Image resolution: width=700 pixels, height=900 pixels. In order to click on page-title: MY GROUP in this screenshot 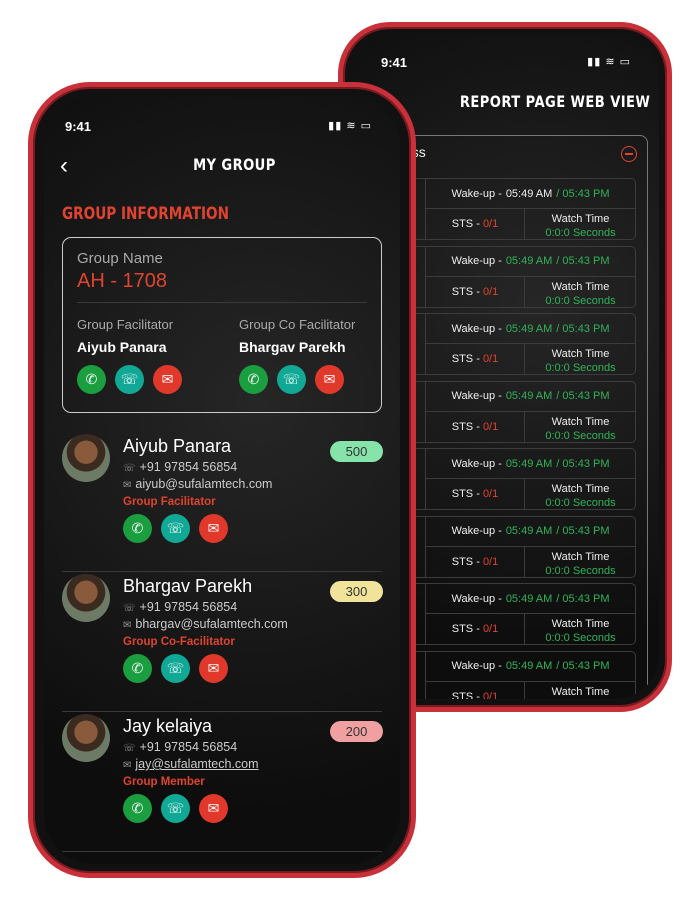, I will do `click(234, 164)`.